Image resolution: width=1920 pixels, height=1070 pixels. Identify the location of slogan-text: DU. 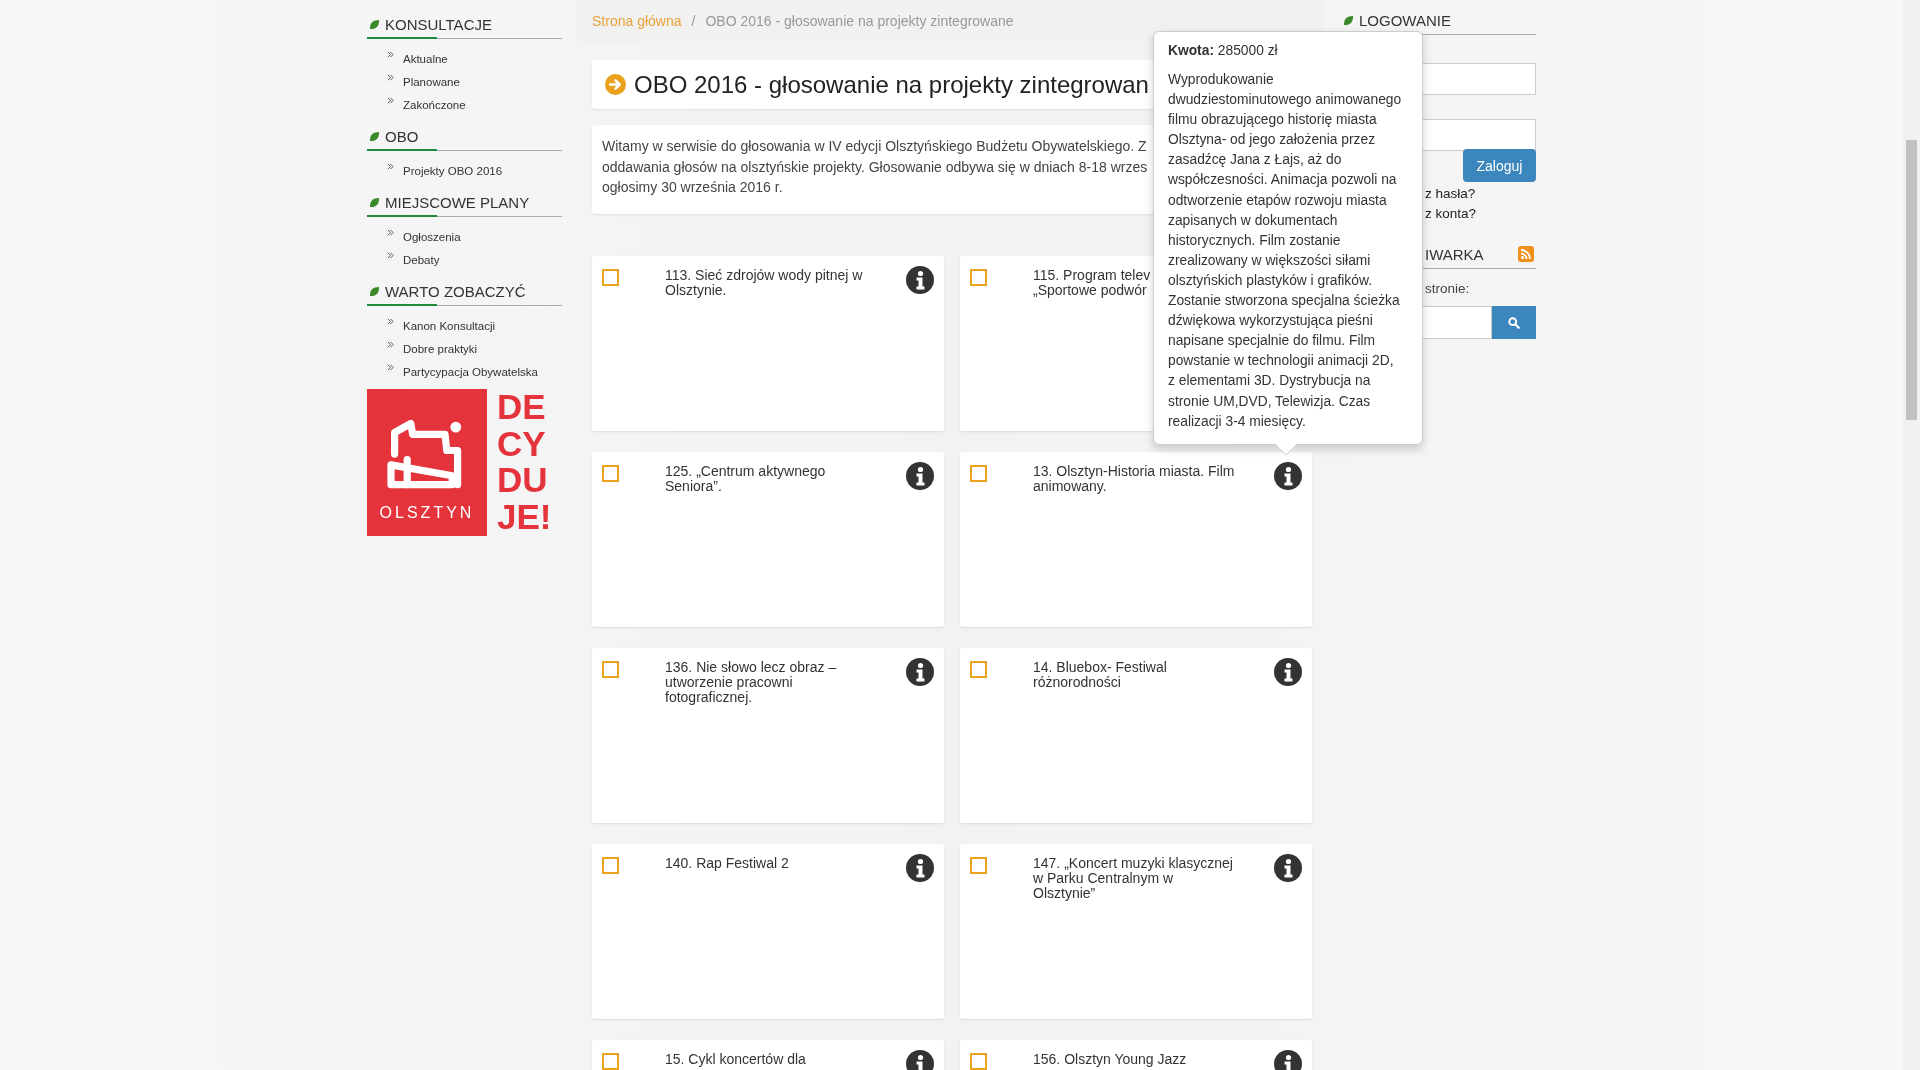
(523, 480).